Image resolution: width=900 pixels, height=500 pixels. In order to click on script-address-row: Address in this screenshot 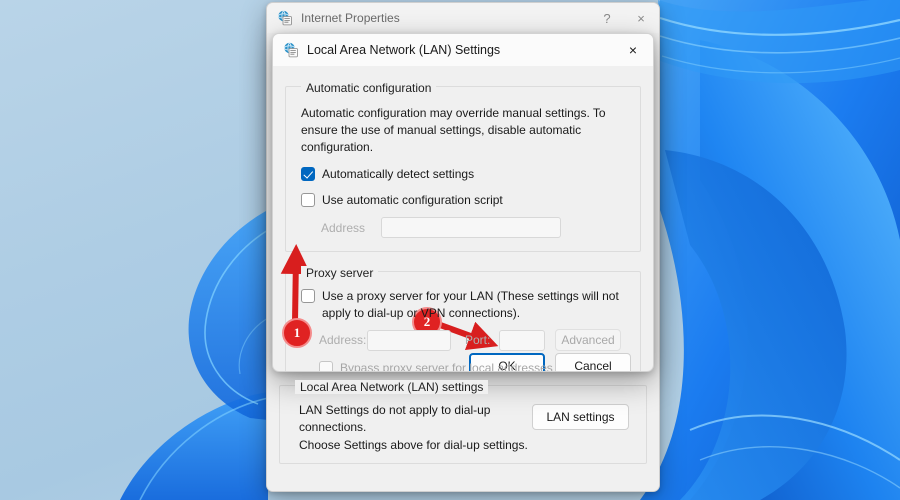, I will do `click(463, 228)`.